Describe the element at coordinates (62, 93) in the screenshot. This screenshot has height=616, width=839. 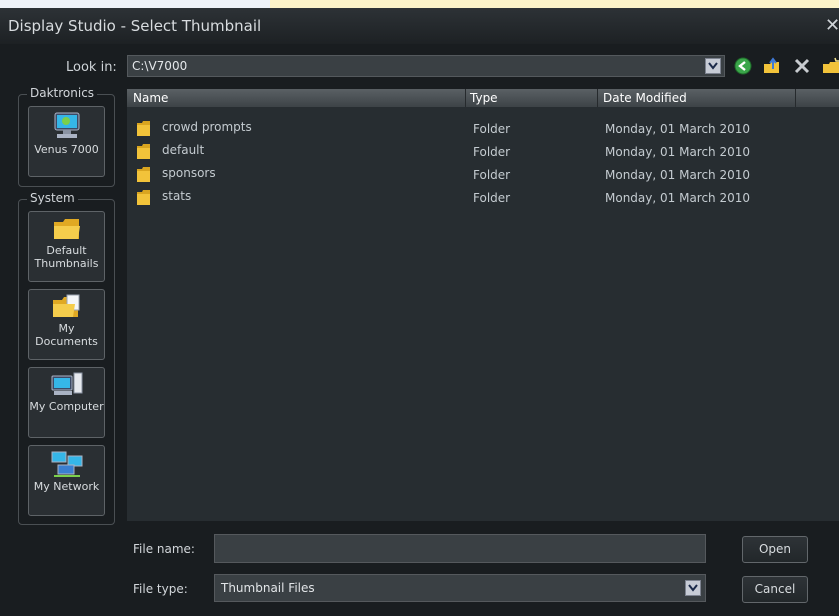
I see `daktronics-group-label: Daktronics` at that location.